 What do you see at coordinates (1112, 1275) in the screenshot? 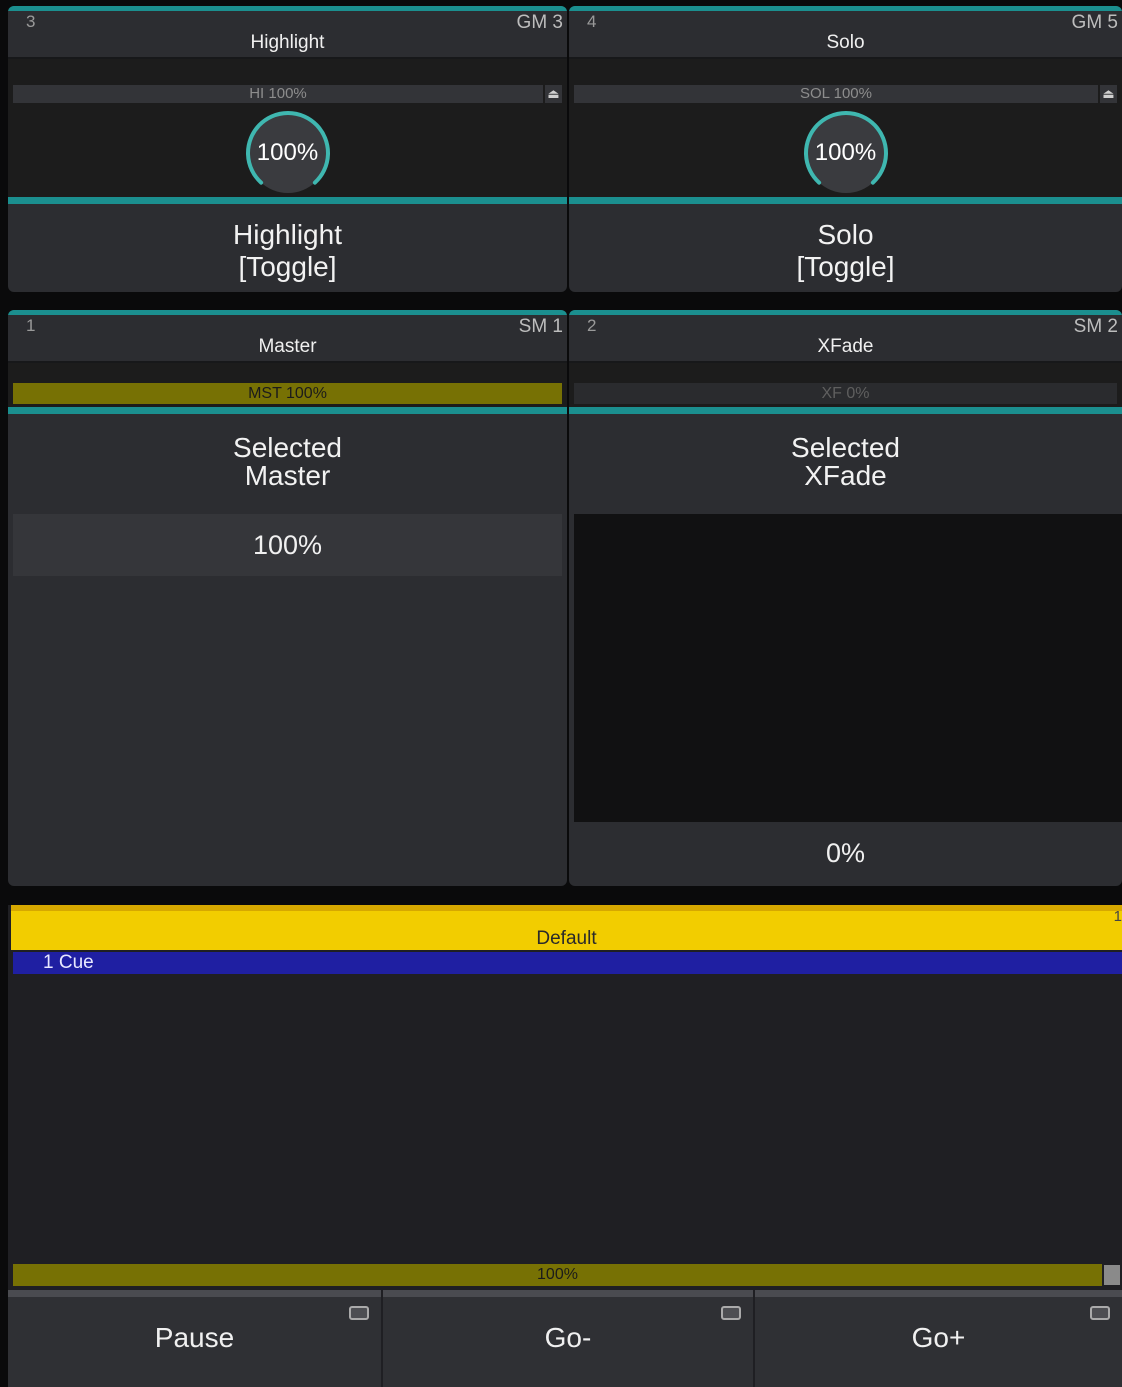
I see `level-bar-handle` at bounding box center [1112, 1275].